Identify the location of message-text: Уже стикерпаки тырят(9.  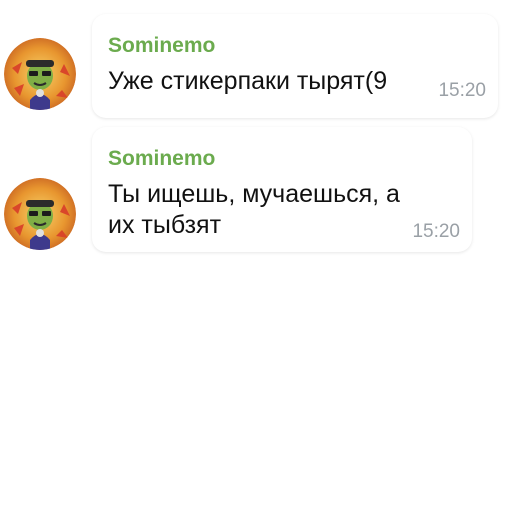
(248, 81).